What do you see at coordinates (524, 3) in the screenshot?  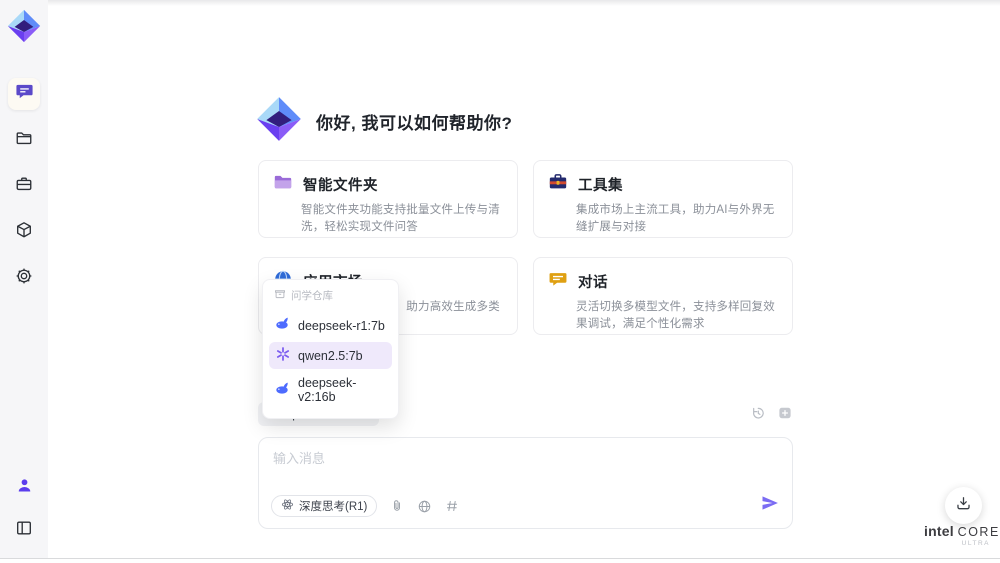 I see `window-top-shadow` at bounding box center [524, 3].